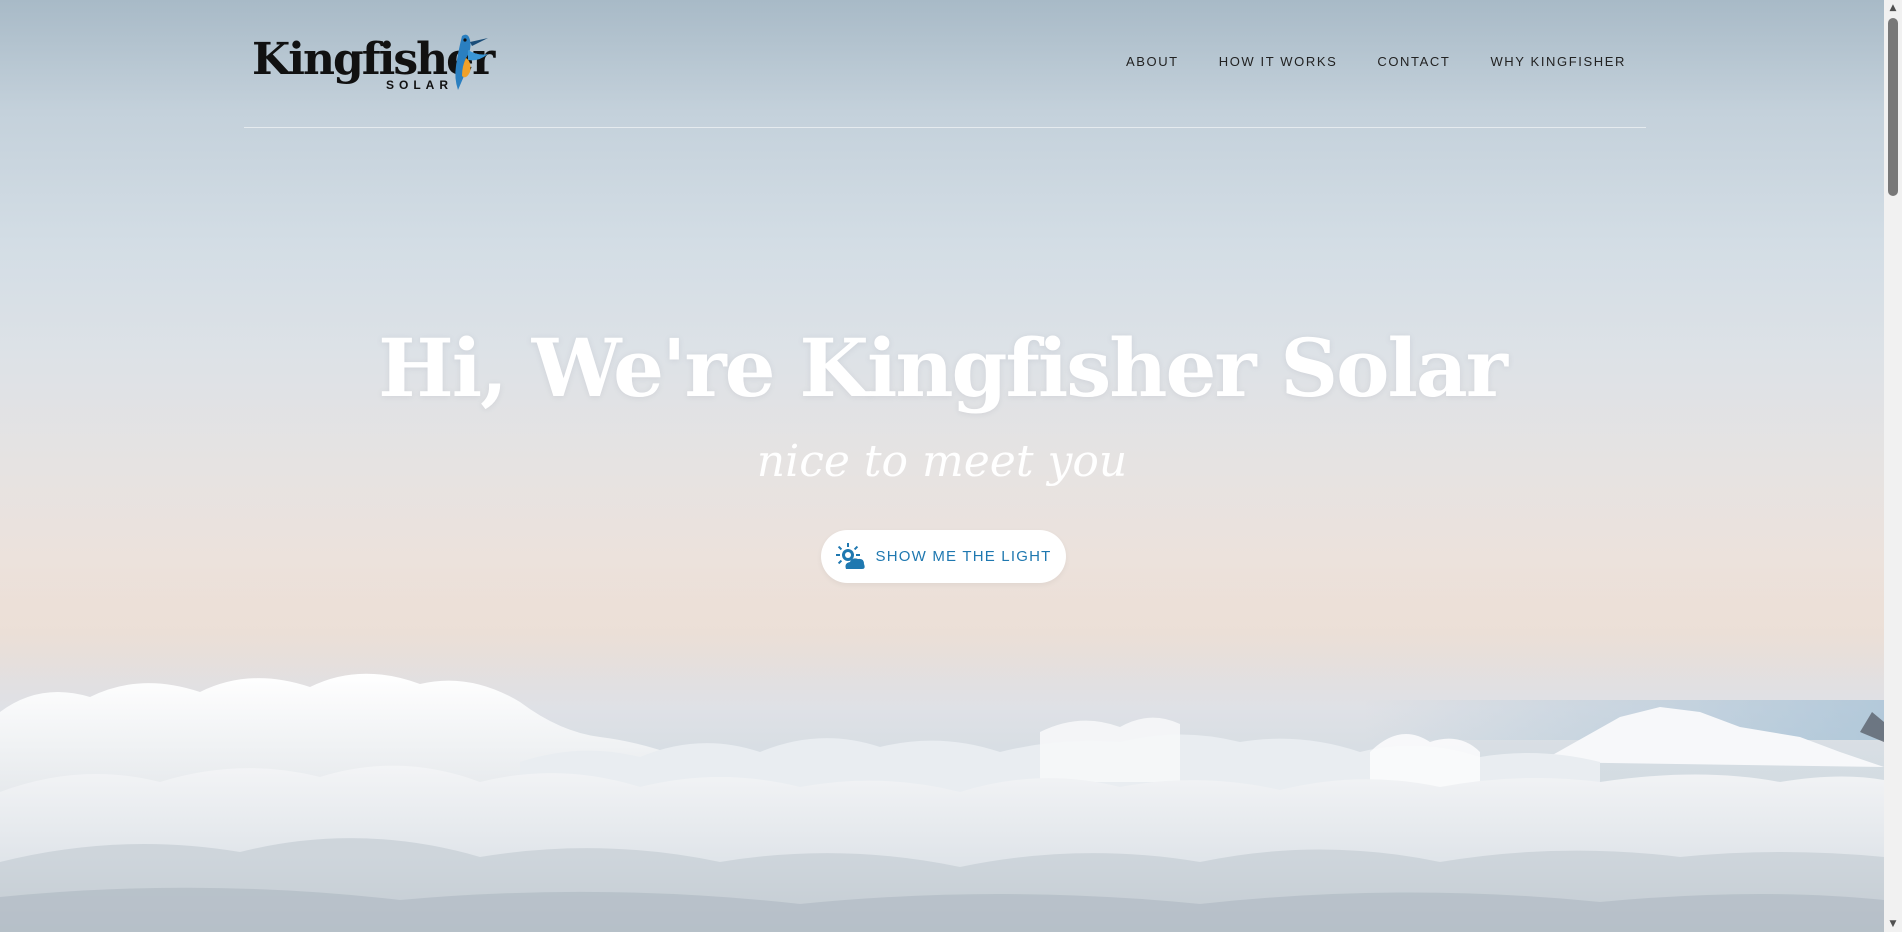 This screenshot has height=932, width=1902. I want to click on sun-cloud-icon, so click(850, 555).